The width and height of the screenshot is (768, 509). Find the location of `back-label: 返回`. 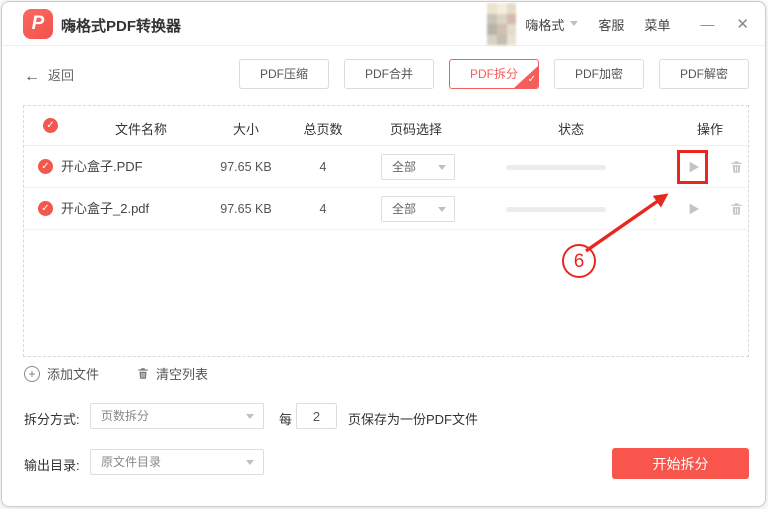

back-label: 返回 is located at coordinates (61, 75).